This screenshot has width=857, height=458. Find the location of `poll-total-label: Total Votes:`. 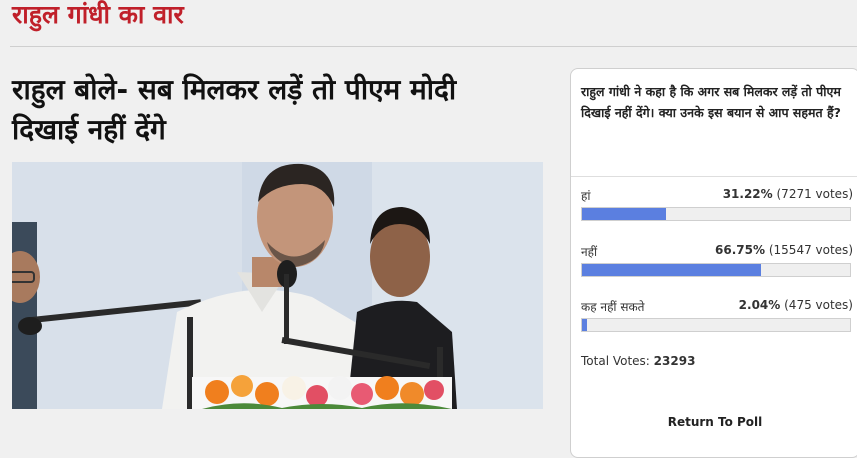

poll-total-label: Total Votes: is located at coordinates (615, 361).